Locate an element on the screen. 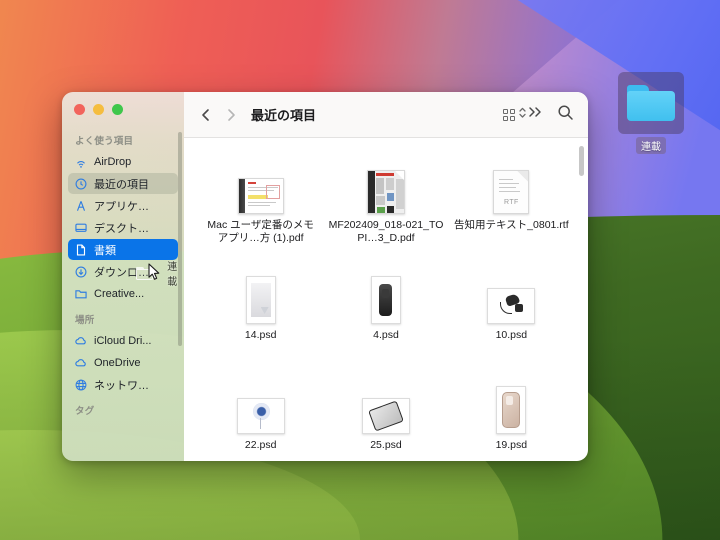  sidebar-item-label: 最近の項目 is located at coordinates (121, 184).